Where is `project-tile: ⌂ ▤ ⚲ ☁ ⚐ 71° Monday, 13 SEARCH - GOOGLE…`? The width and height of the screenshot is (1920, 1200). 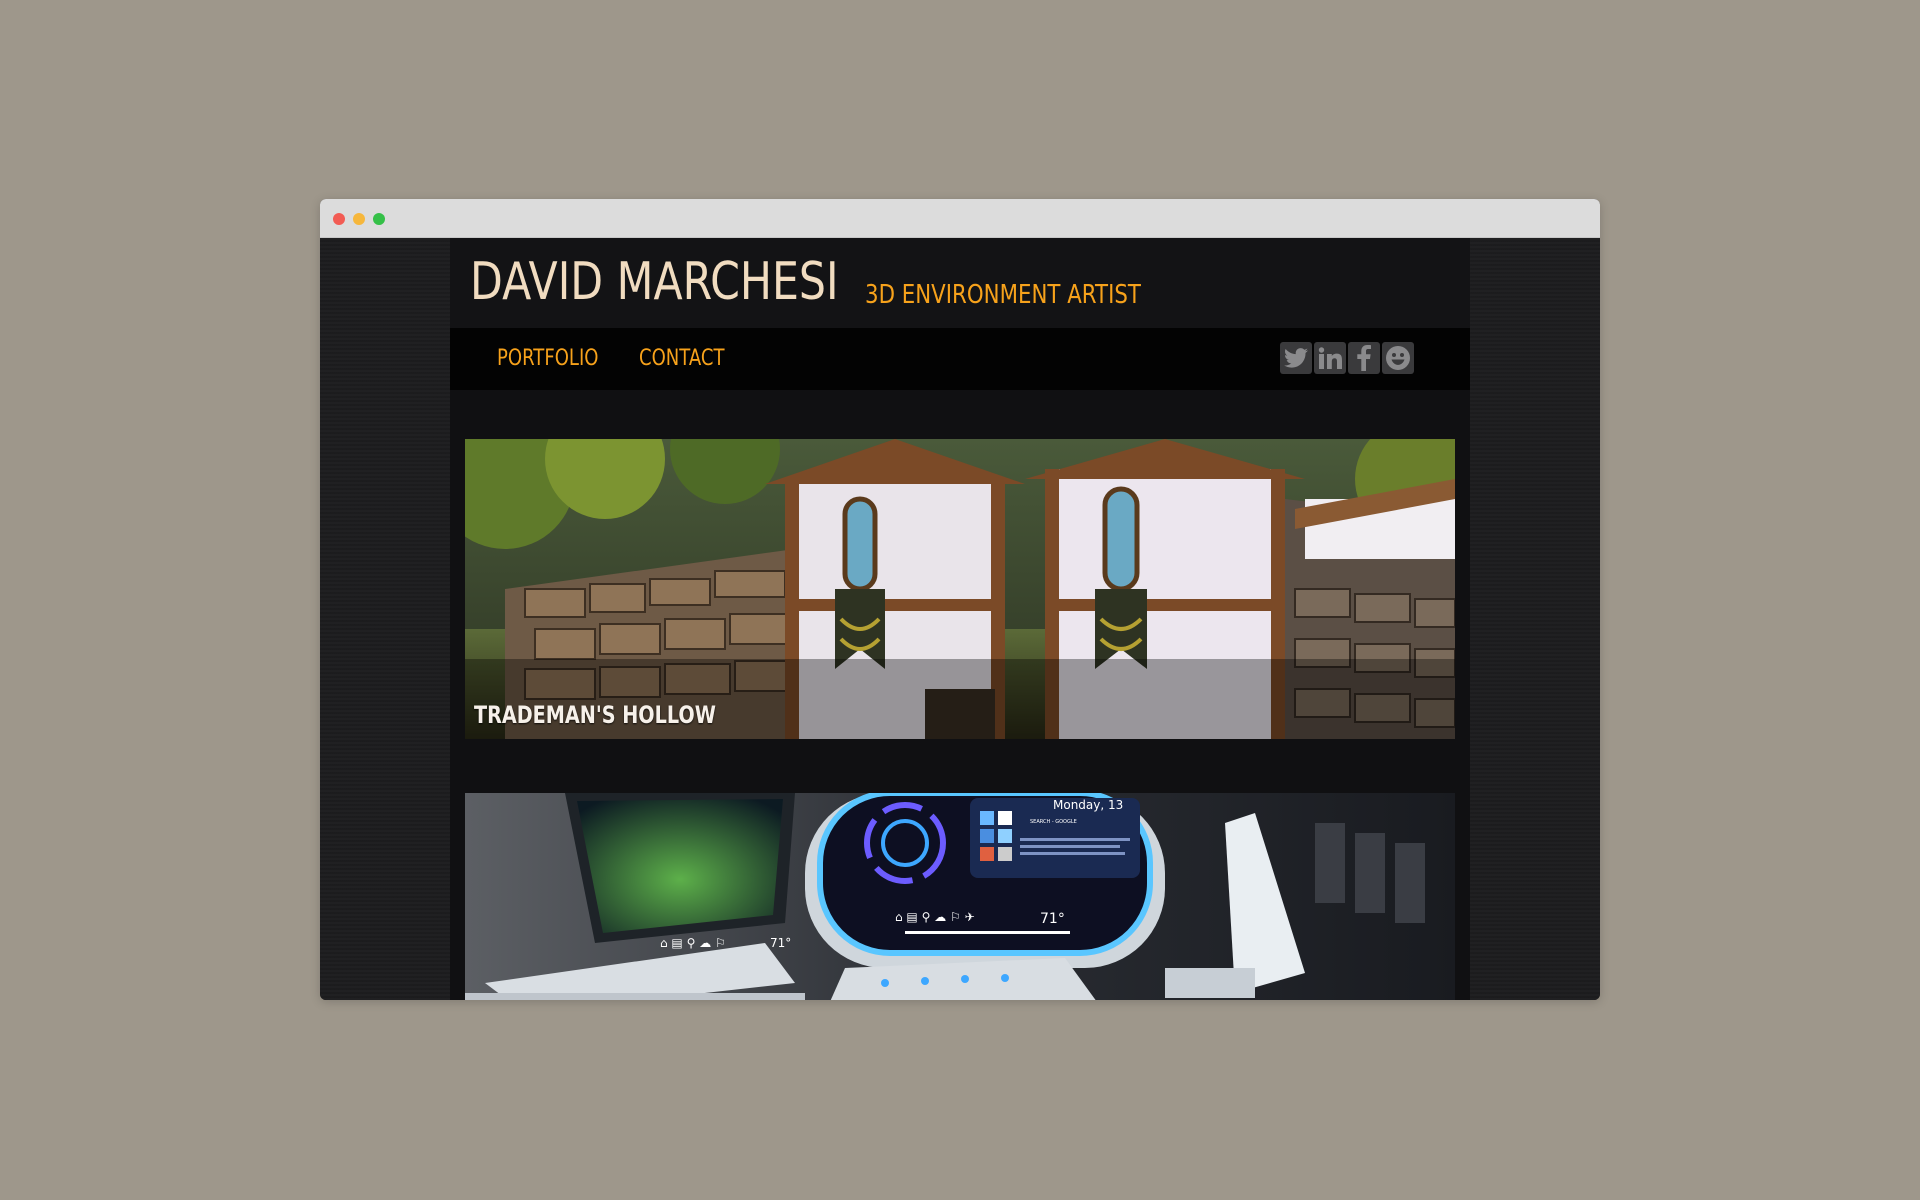
project-tile: ⌂ ▤ ⚲ ☁ ⚐ 71° Monday, 13 SEARCH - GOOGLE… is located at coordinates (960, 896).